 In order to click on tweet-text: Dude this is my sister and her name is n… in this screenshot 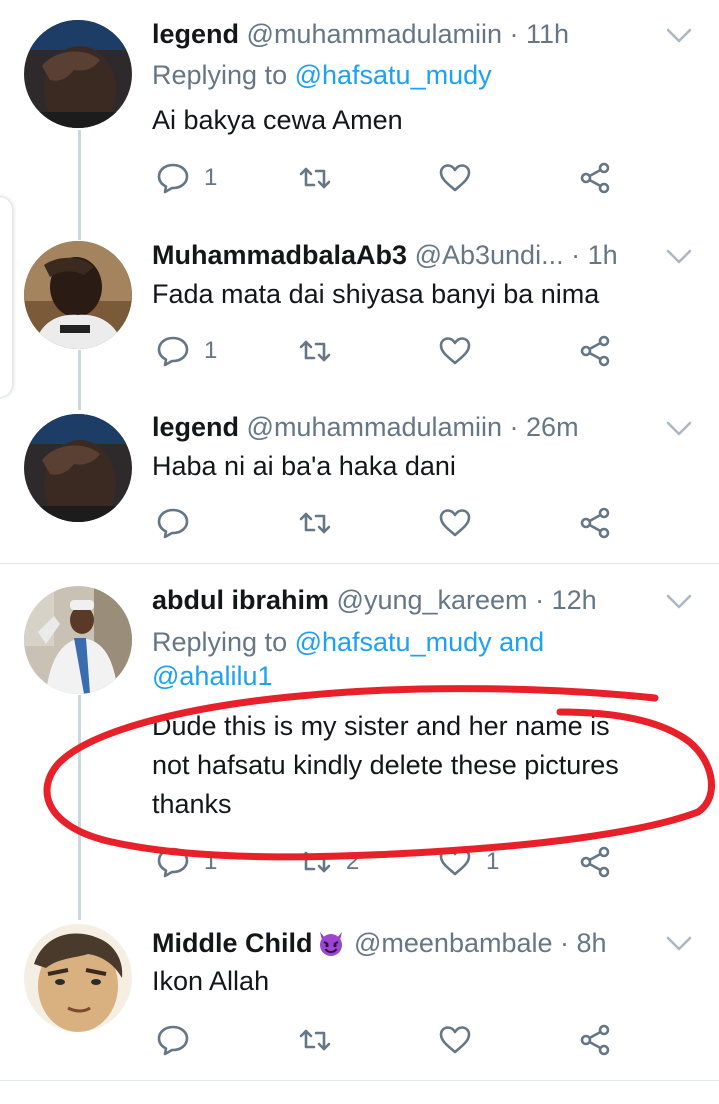, I will do `click(417, 765)`.